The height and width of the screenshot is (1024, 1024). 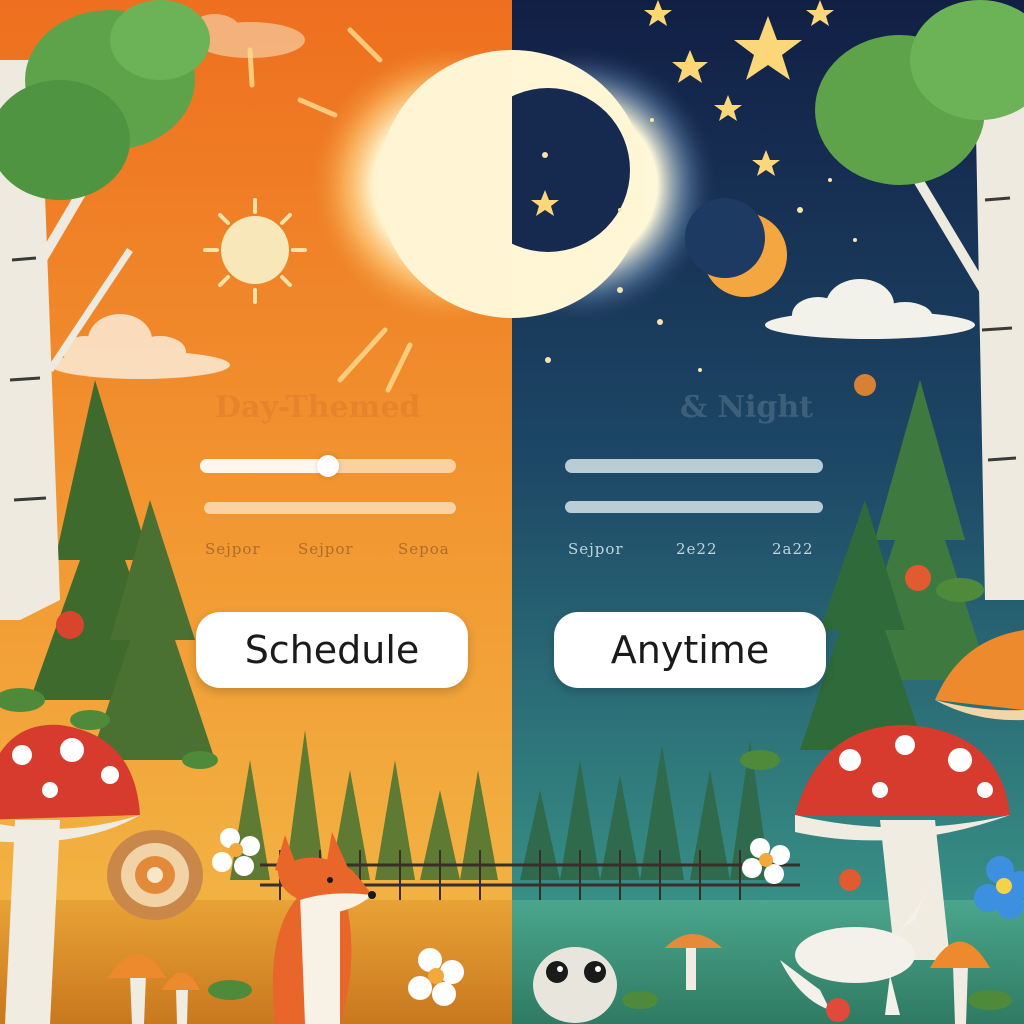 I want to click on schedule-button: Schedule, so click(x=332, y=650).